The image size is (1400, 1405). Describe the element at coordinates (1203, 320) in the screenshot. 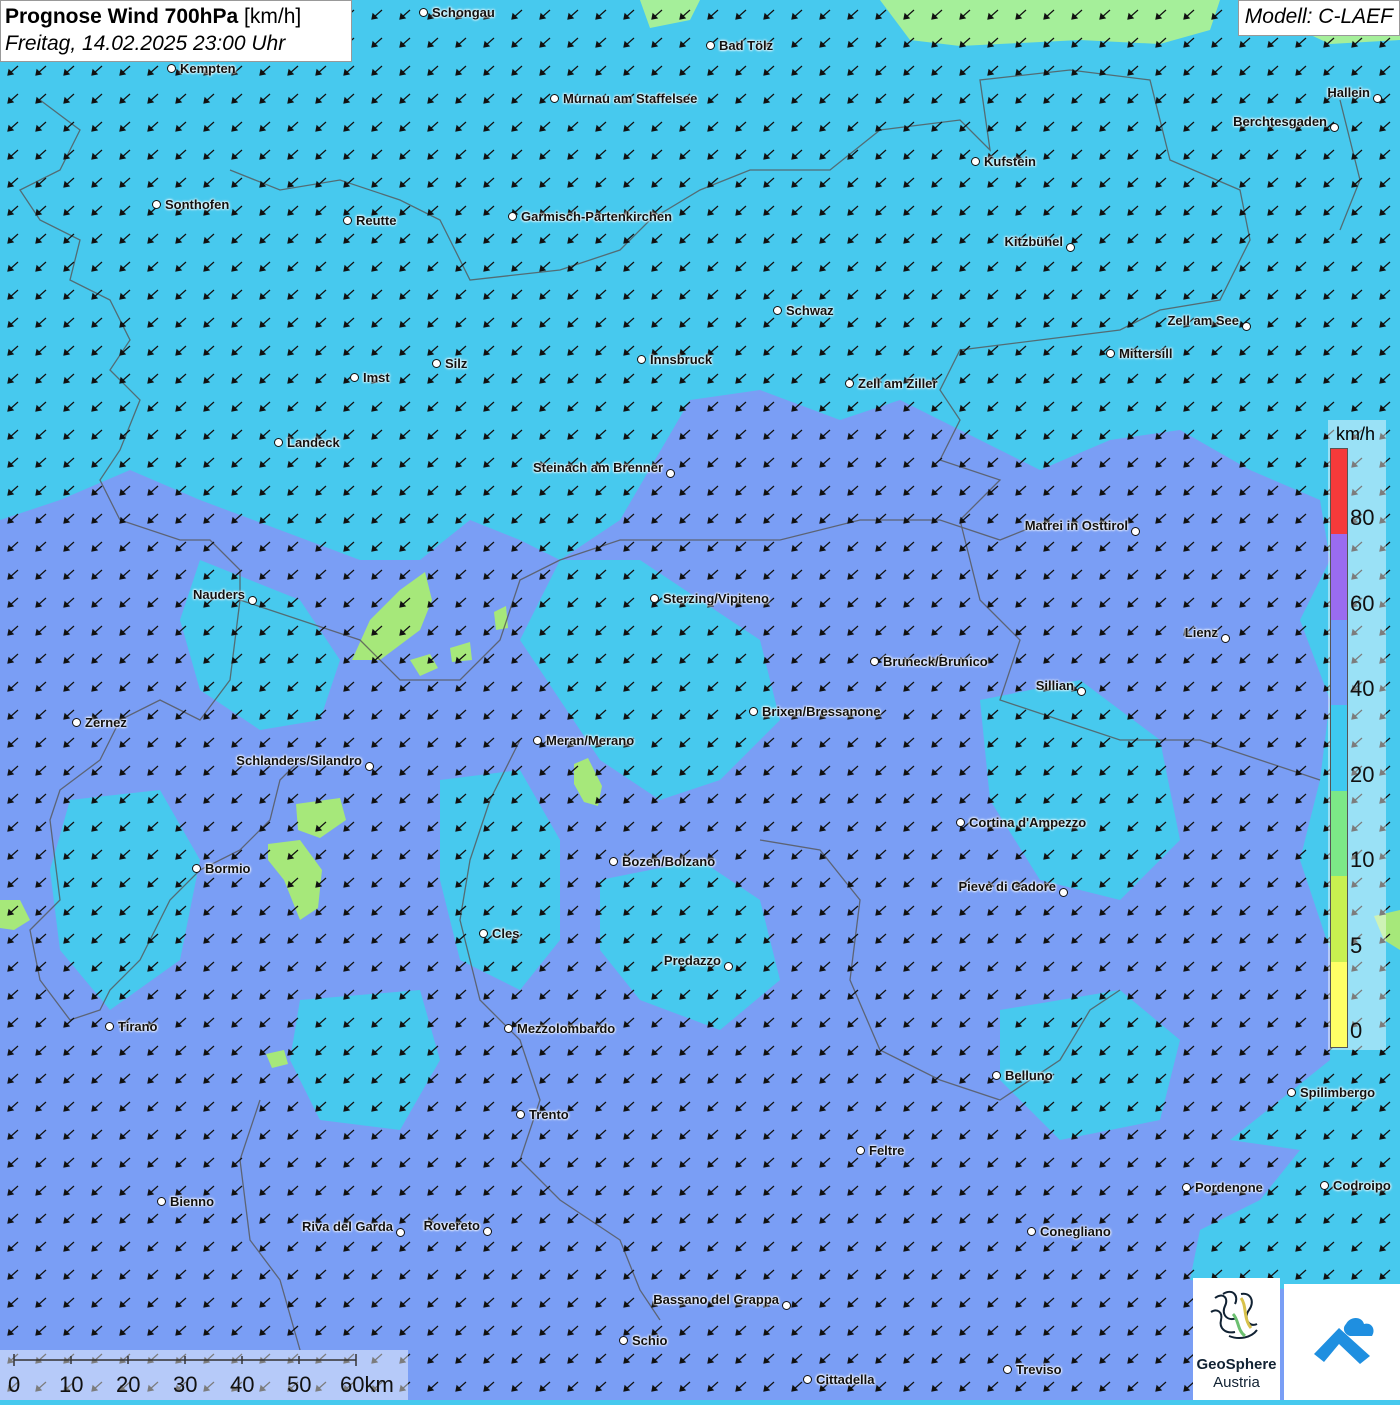

I see `city-label: Zell am See` at that location.